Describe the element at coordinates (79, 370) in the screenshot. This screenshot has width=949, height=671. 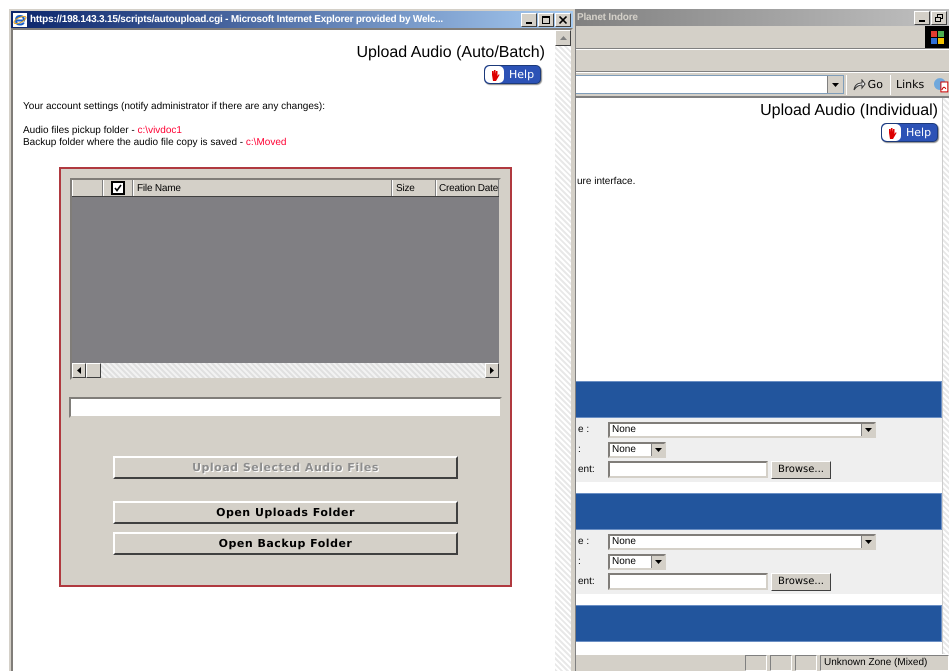
I see `scroll-left-icon` at that location.